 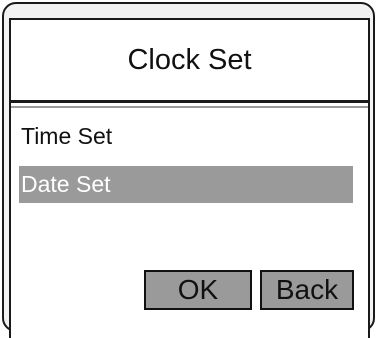 I want to click on ok-button: OK, so click(x=198, y=290).